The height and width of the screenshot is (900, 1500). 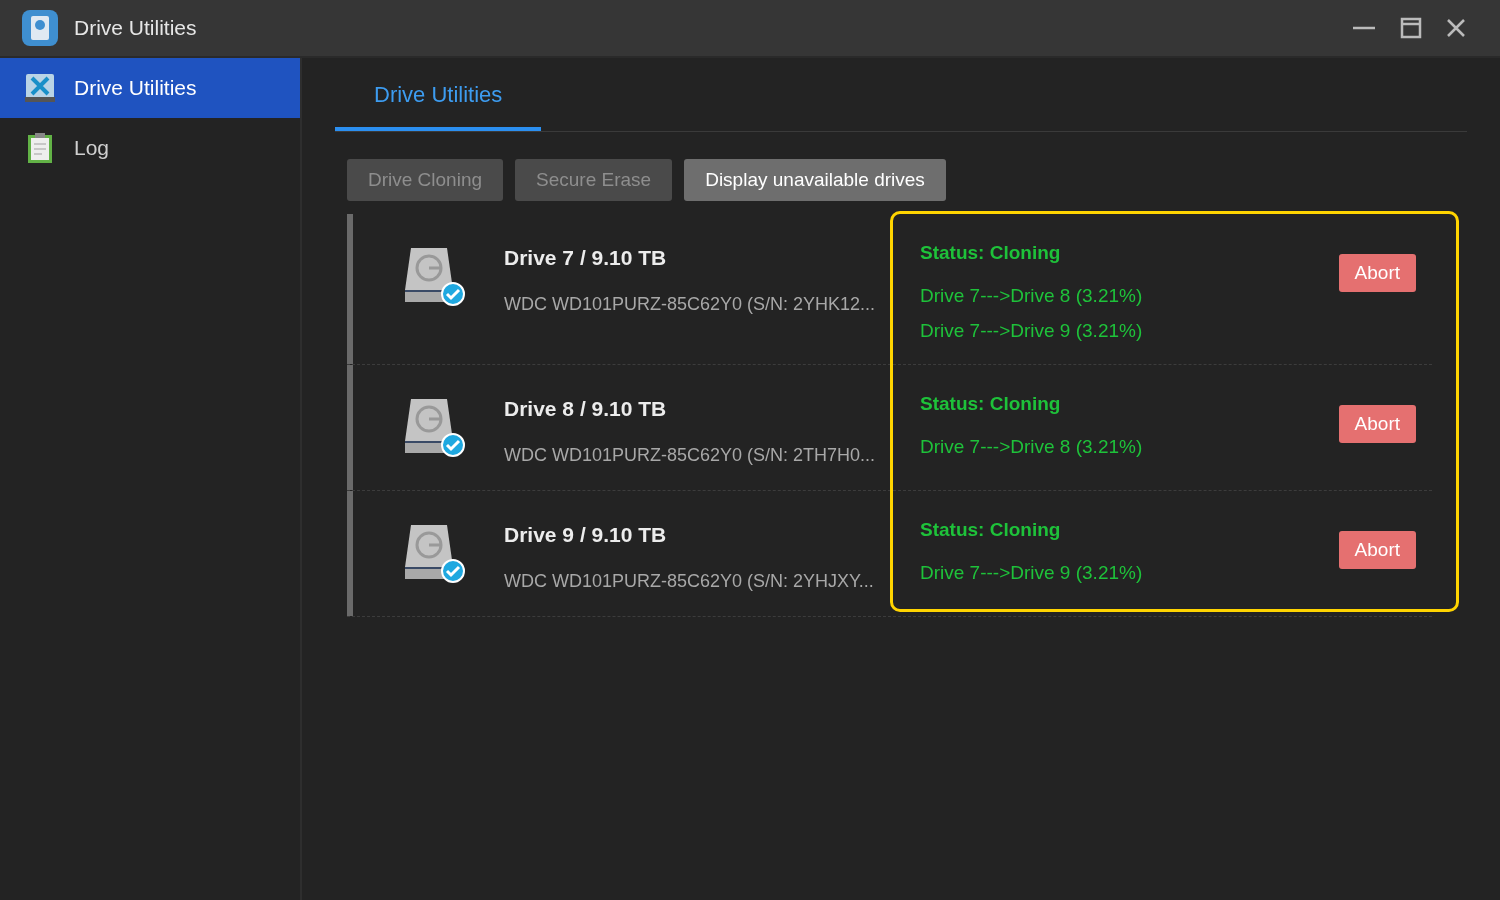 I want to click on maximize-icon, so click(x=1411, y=28).